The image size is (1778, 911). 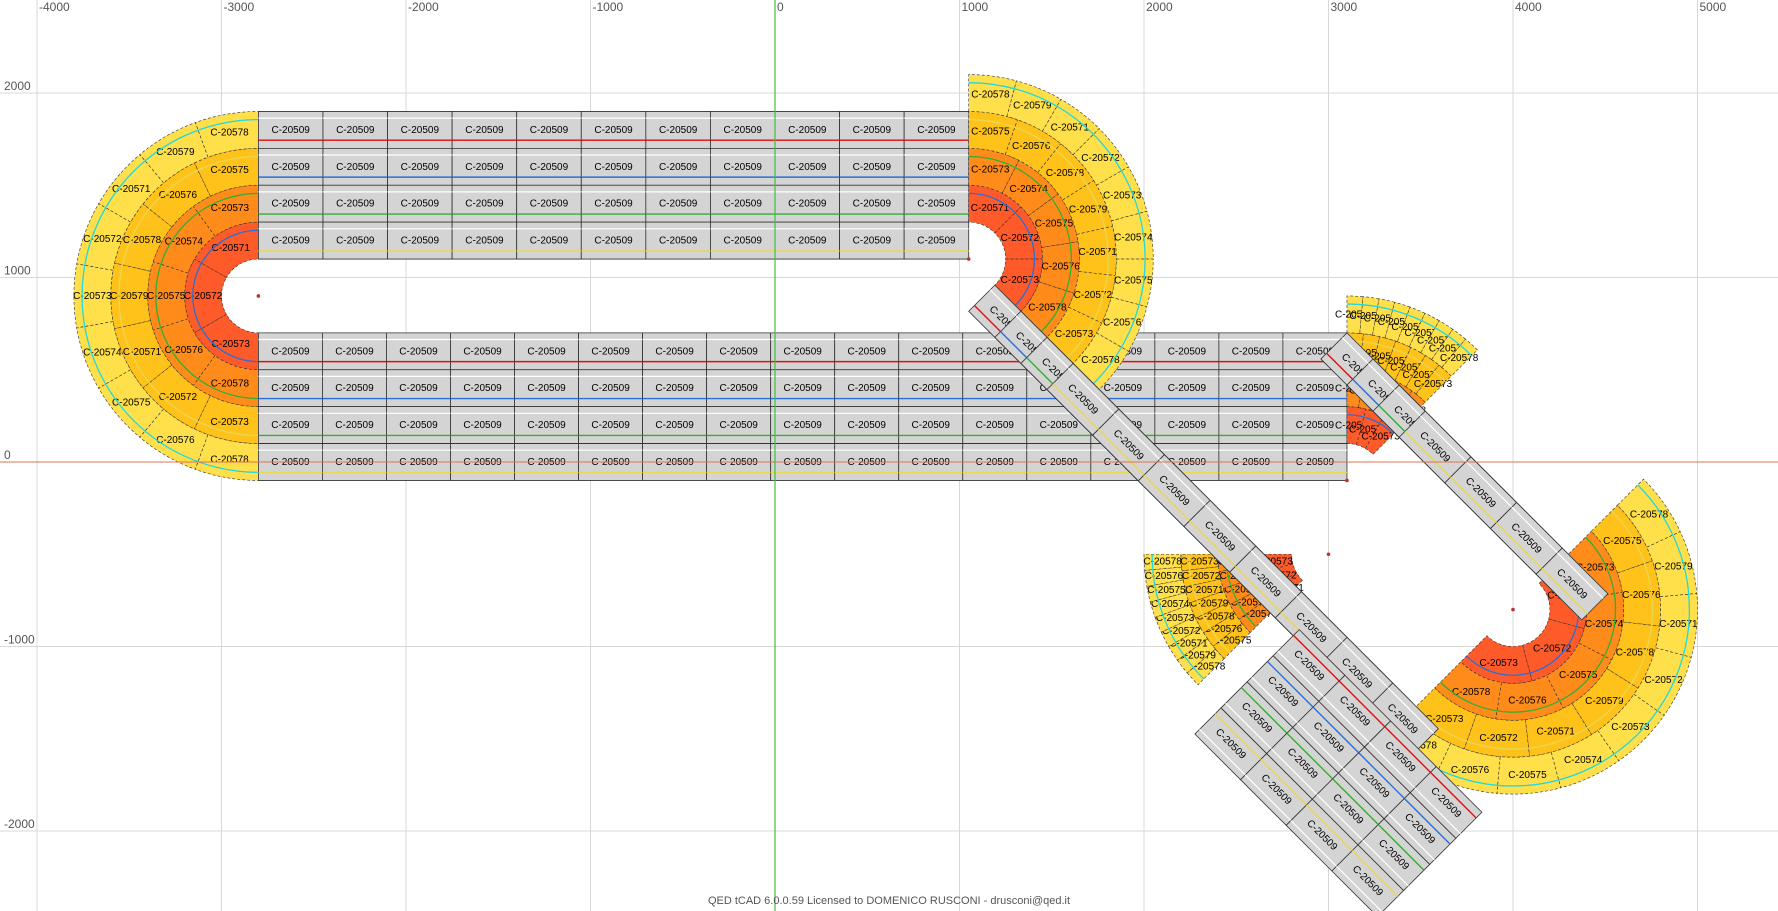 I want to click on curve-tile: C-20573, so click(x=93, y=296).